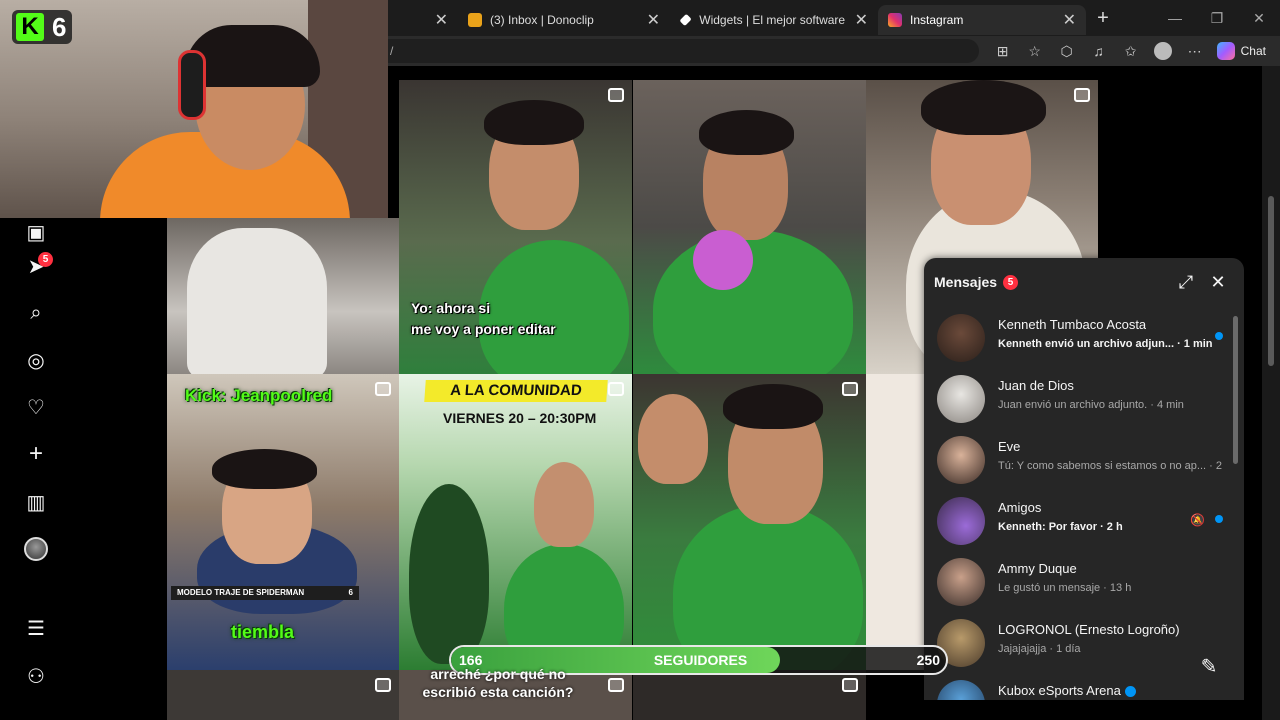  Describe the element at coordinates (1084, 282) in the screenshot. I see `messages-header: Mensajes 5 ⤢ ✕` at that location.